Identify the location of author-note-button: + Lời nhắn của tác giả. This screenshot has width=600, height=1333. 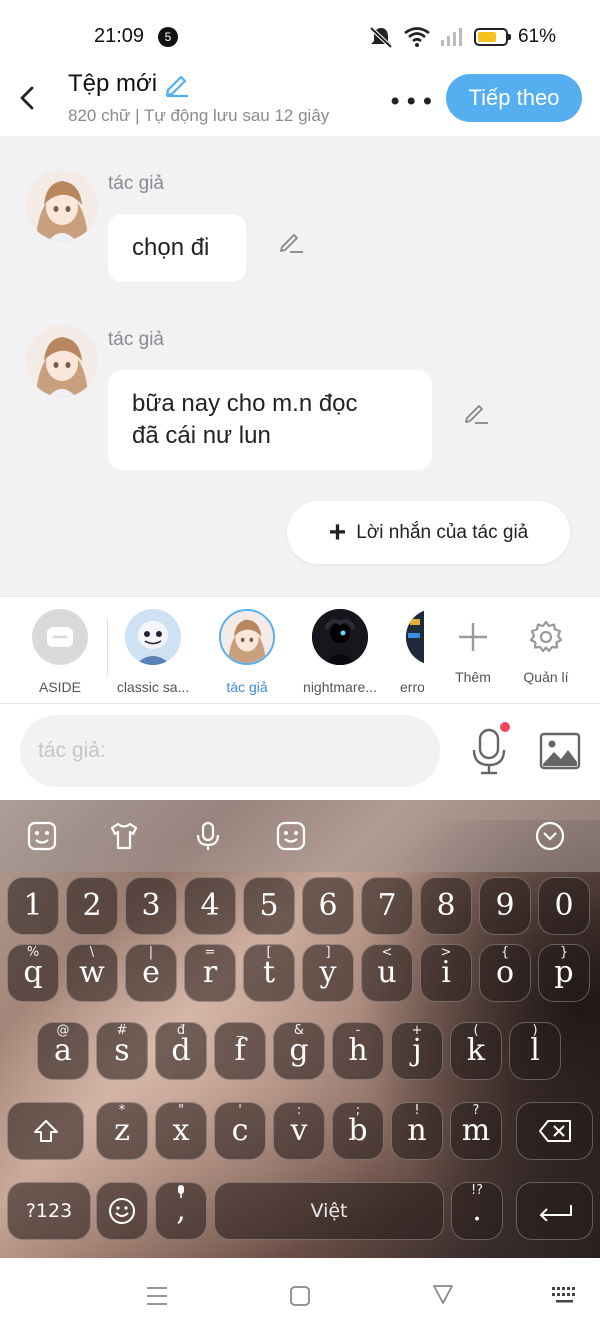
(428, 532).